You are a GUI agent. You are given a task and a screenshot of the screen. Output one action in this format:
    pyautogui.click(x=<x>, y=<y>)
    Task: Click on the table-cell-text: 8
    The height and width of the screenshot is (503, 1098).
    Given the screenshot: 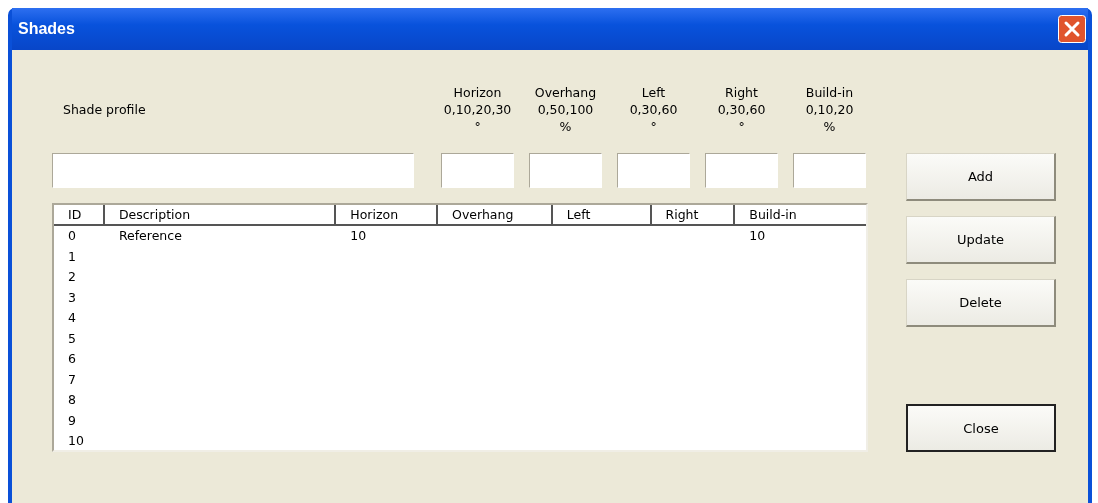 What is the action you would take?
    pyautogui.click(x=72, y=400)
    